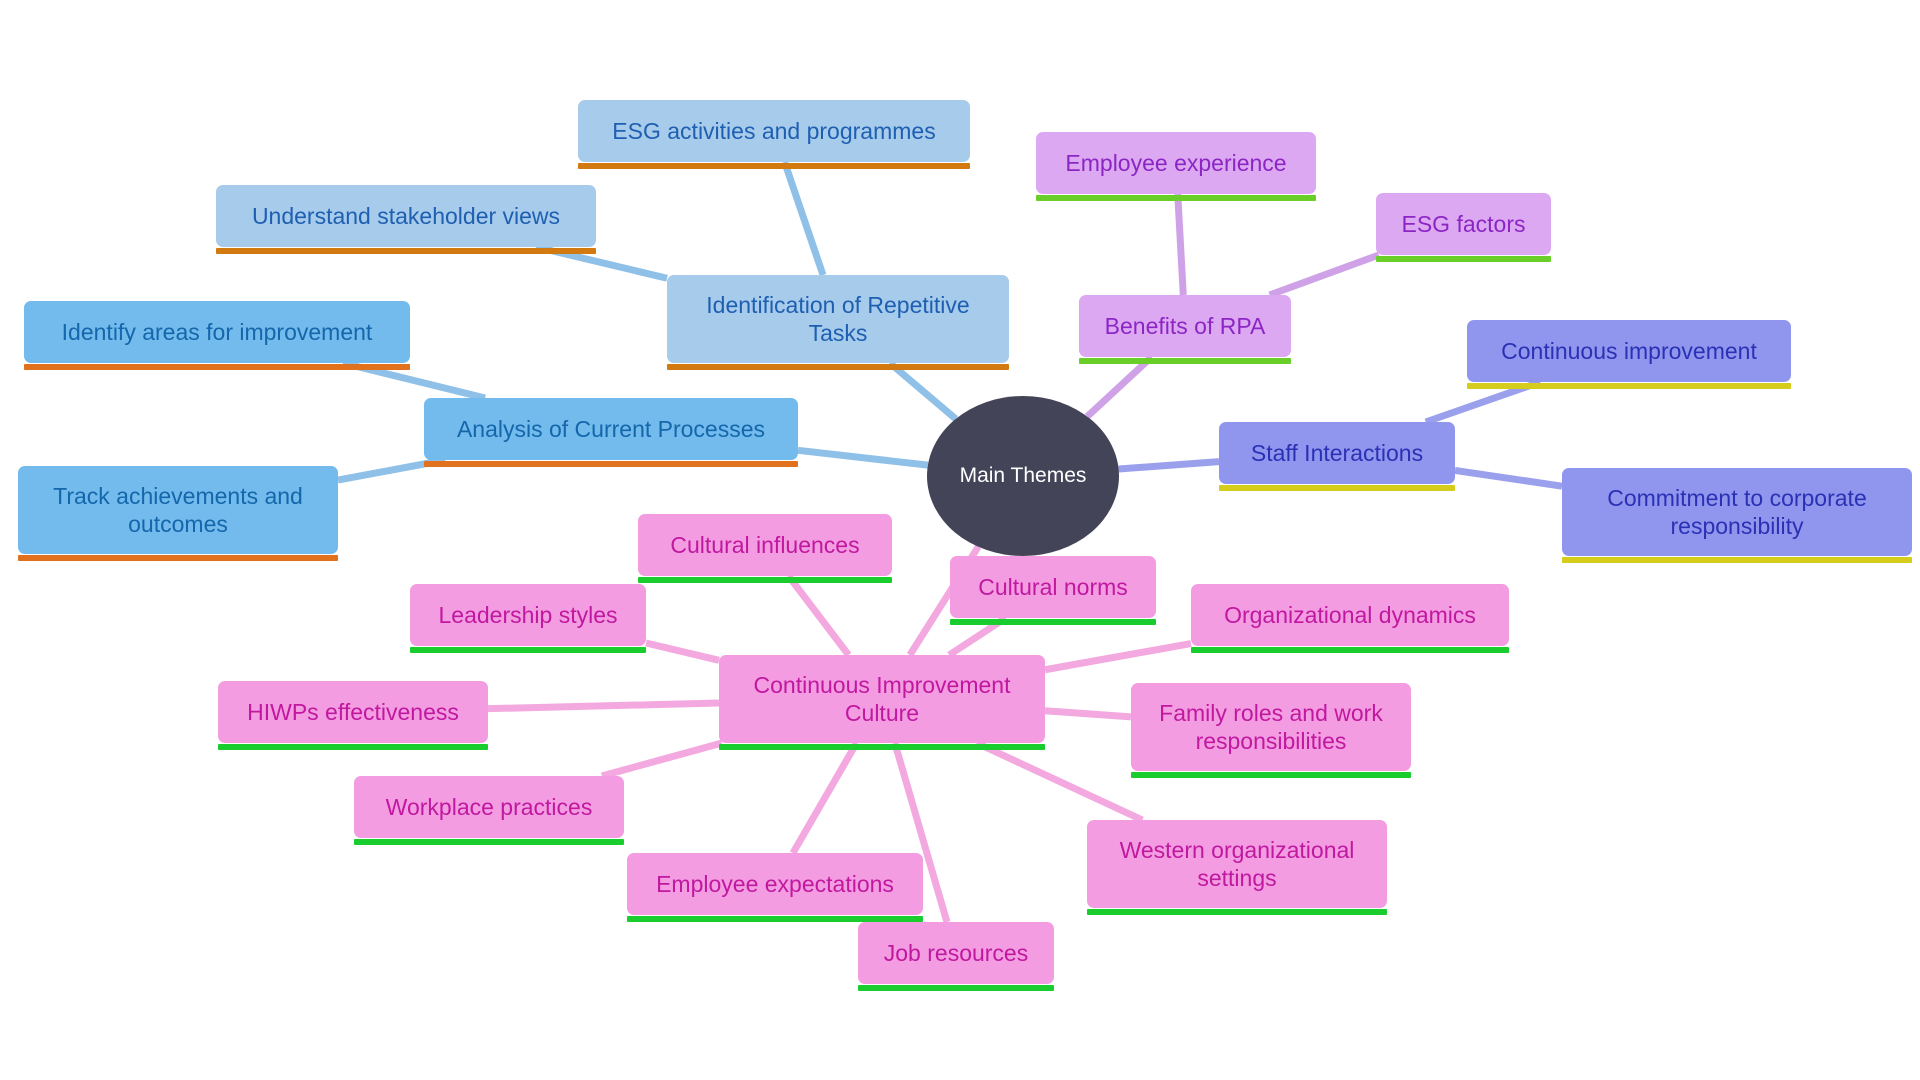 This screenshot has width=1920, height=1080. I want to click on mindmap-node-continuous-improvement-culture: Continuous Improvement Culture, so click(882, 702).